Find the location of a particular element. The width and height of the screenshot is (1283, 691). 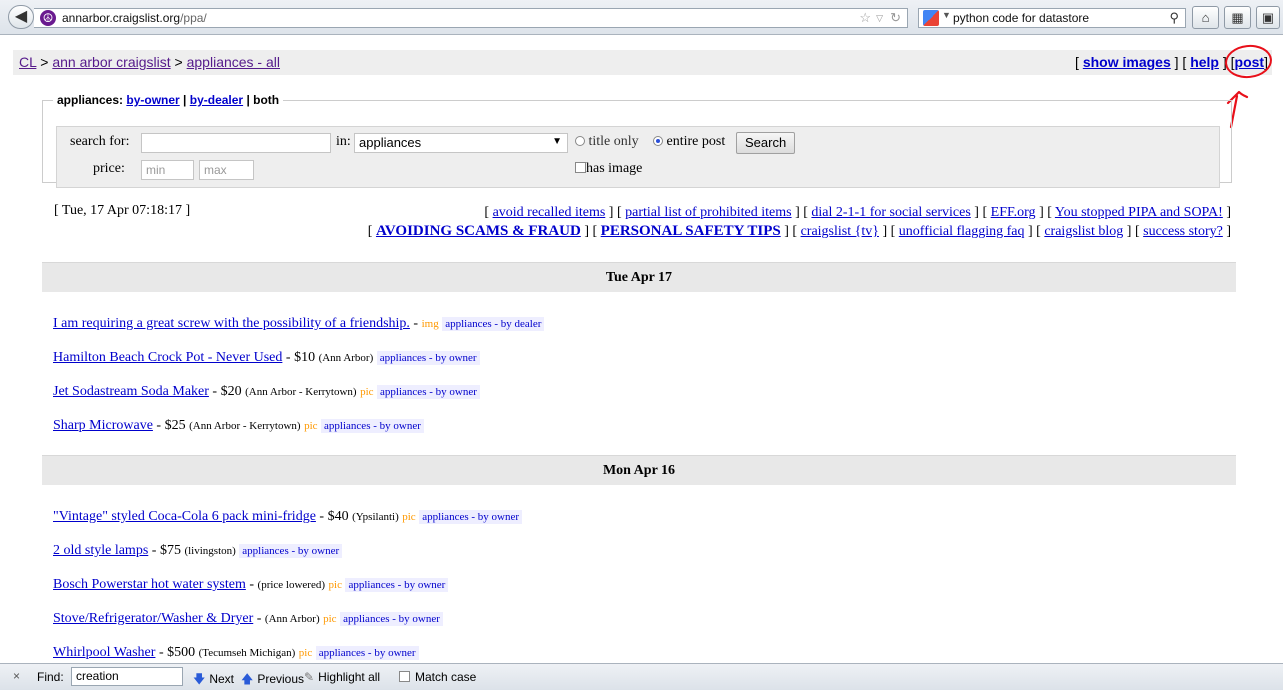

listing-category-link: appliances - by dealer is located at coordinates (493, 324).